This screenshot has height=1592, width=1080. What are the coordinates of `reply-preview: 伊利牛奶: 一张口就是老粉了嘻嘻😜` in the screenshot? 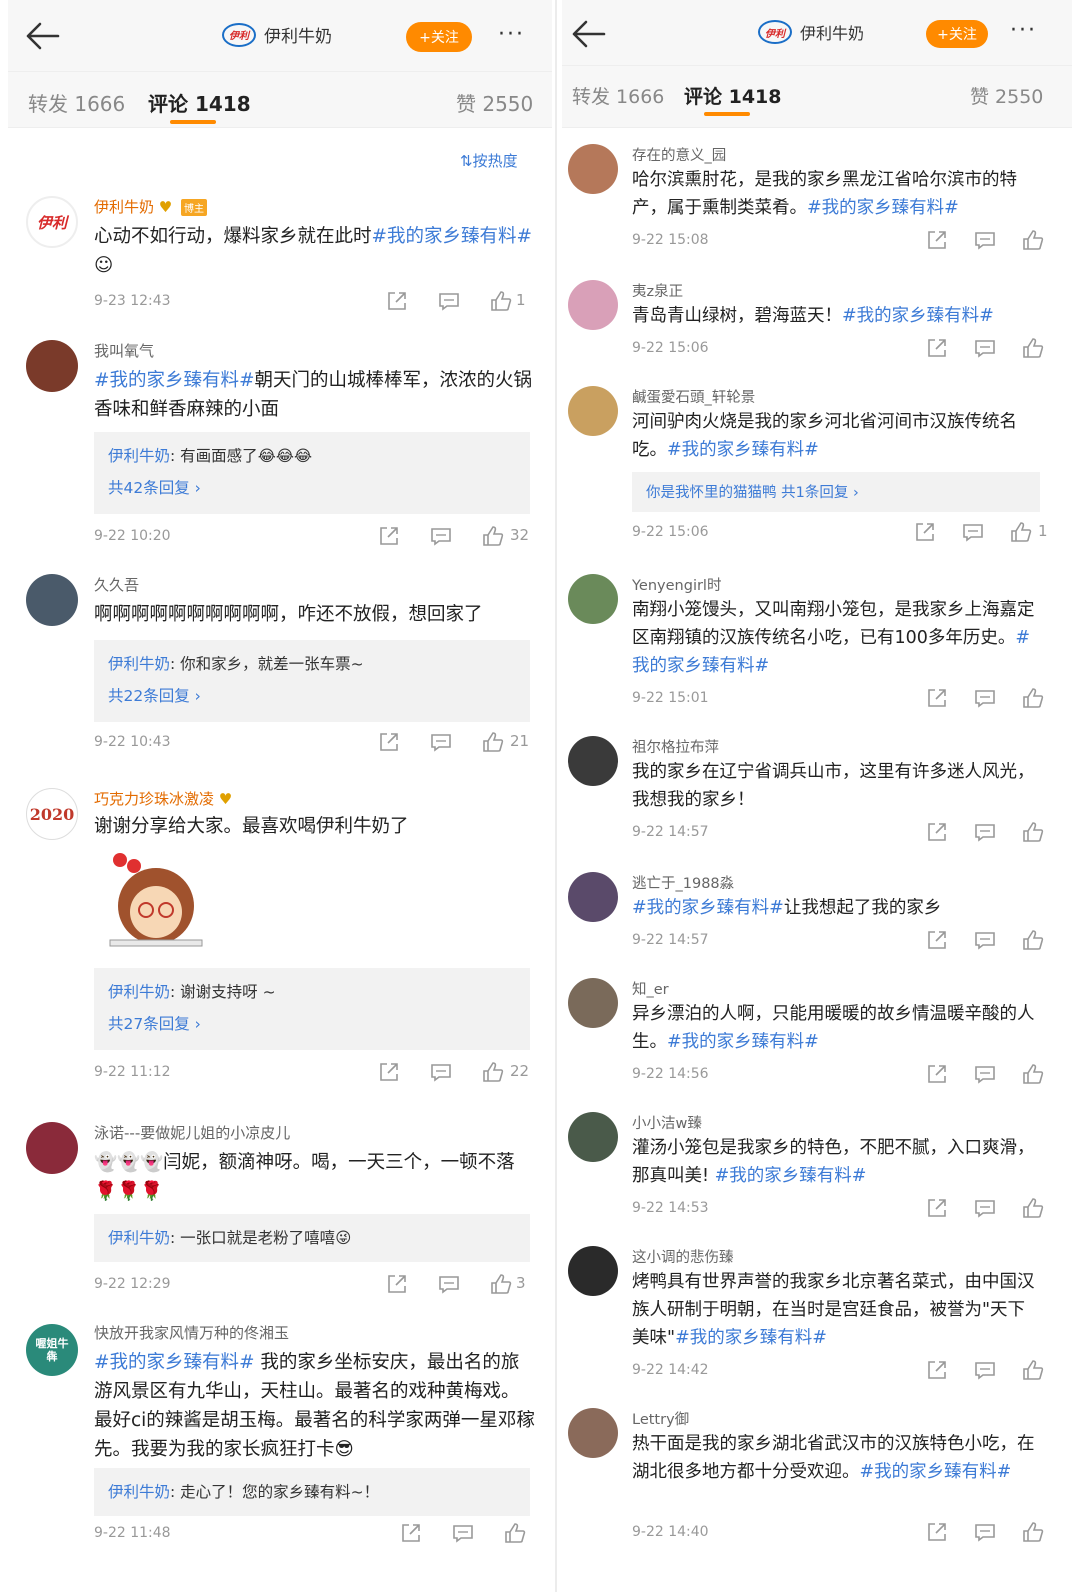 It's located at (312, 1238).